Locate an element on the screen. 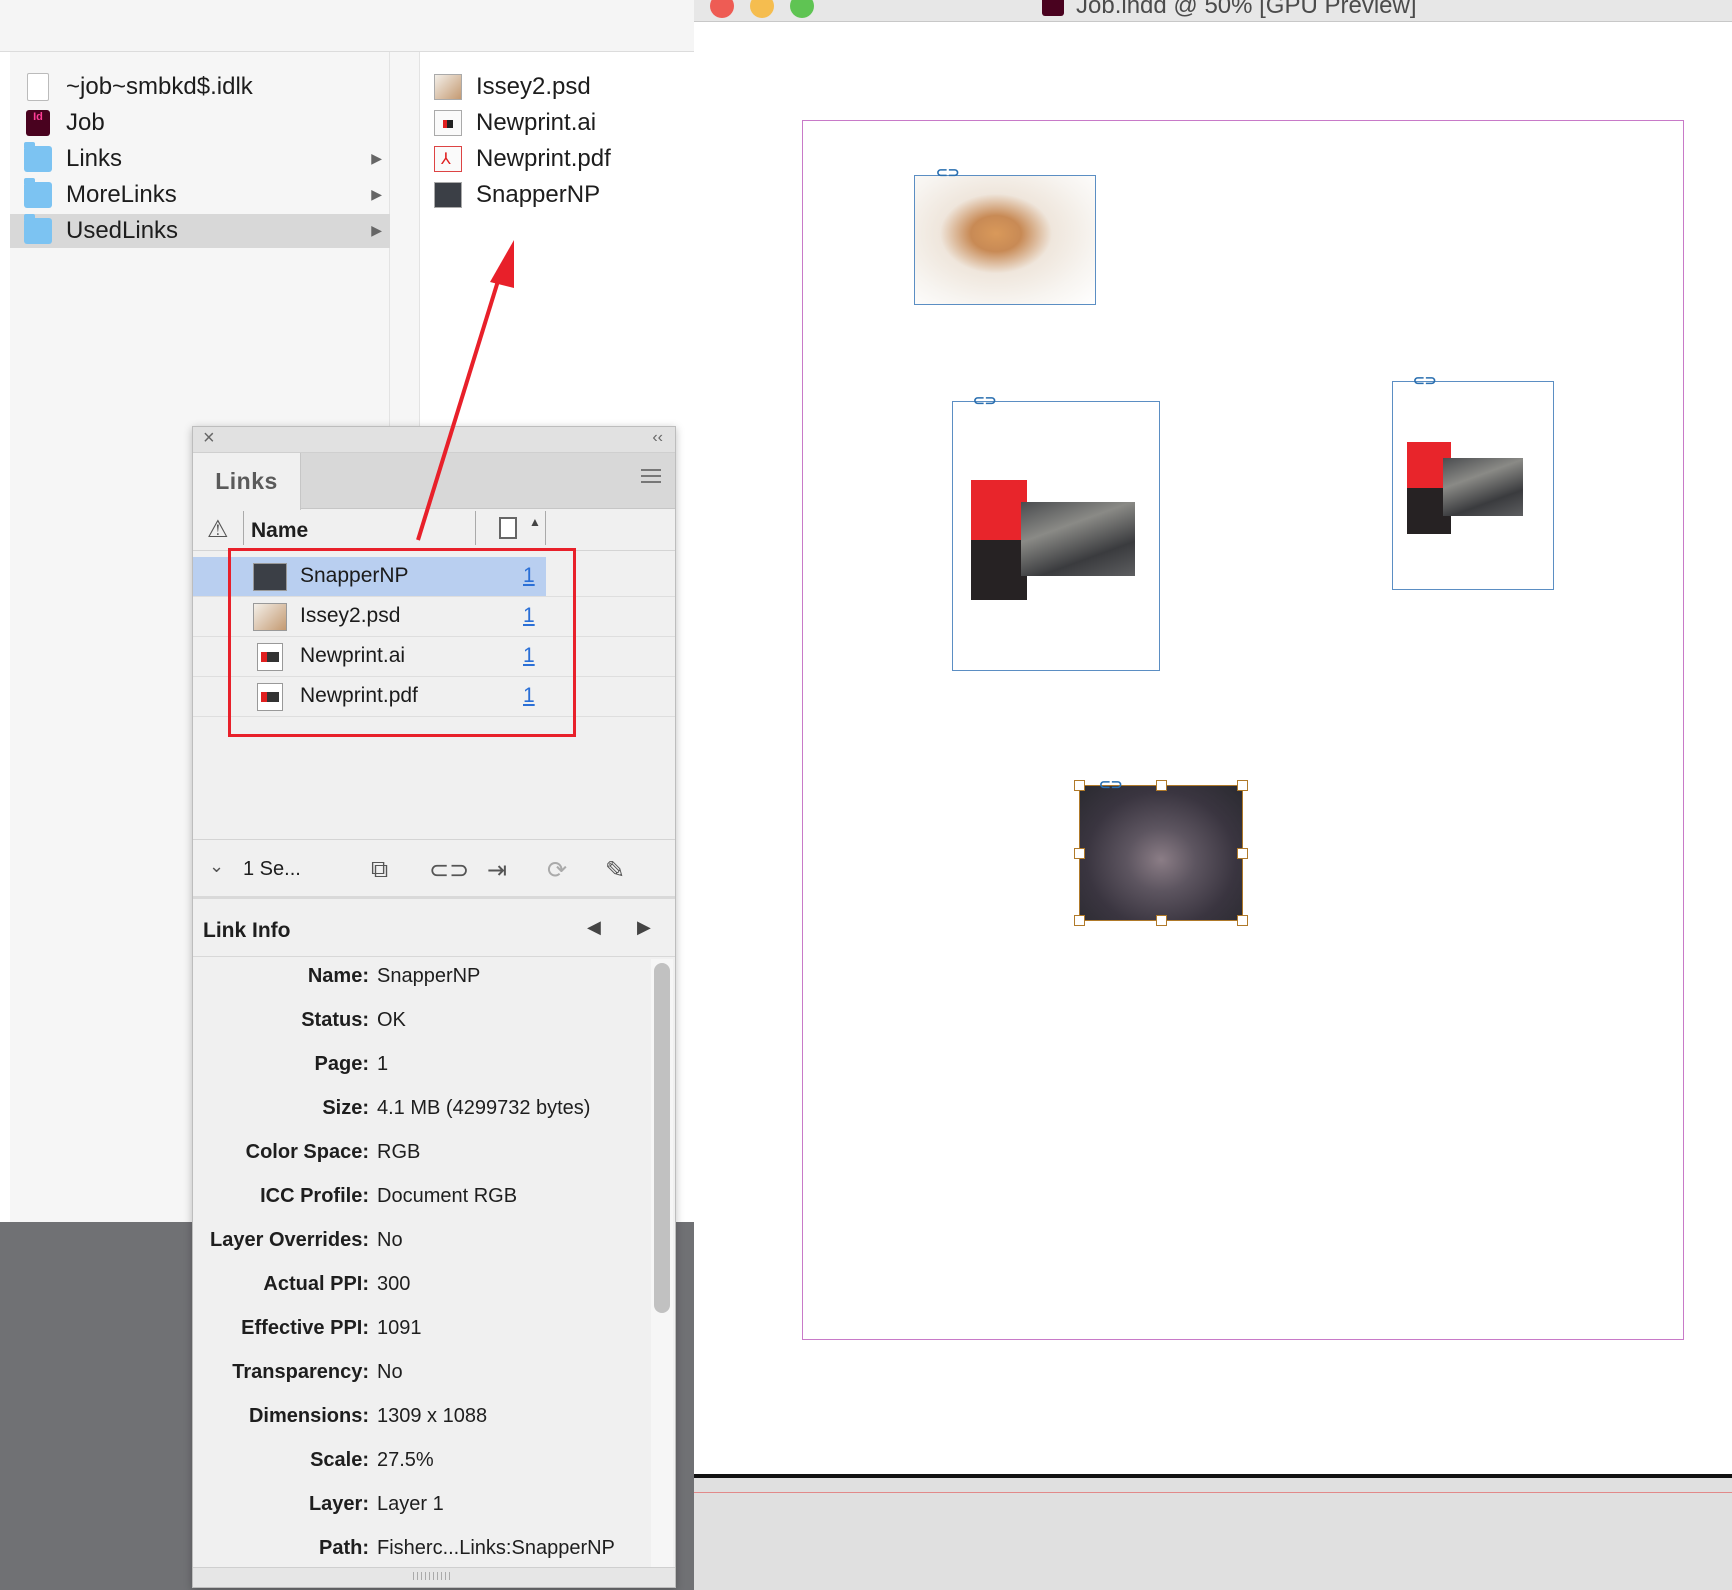 The width and height of the screenshot is (1732, 1590). relink-icon: ⊂⊃ is located at coordinates (449, 870).